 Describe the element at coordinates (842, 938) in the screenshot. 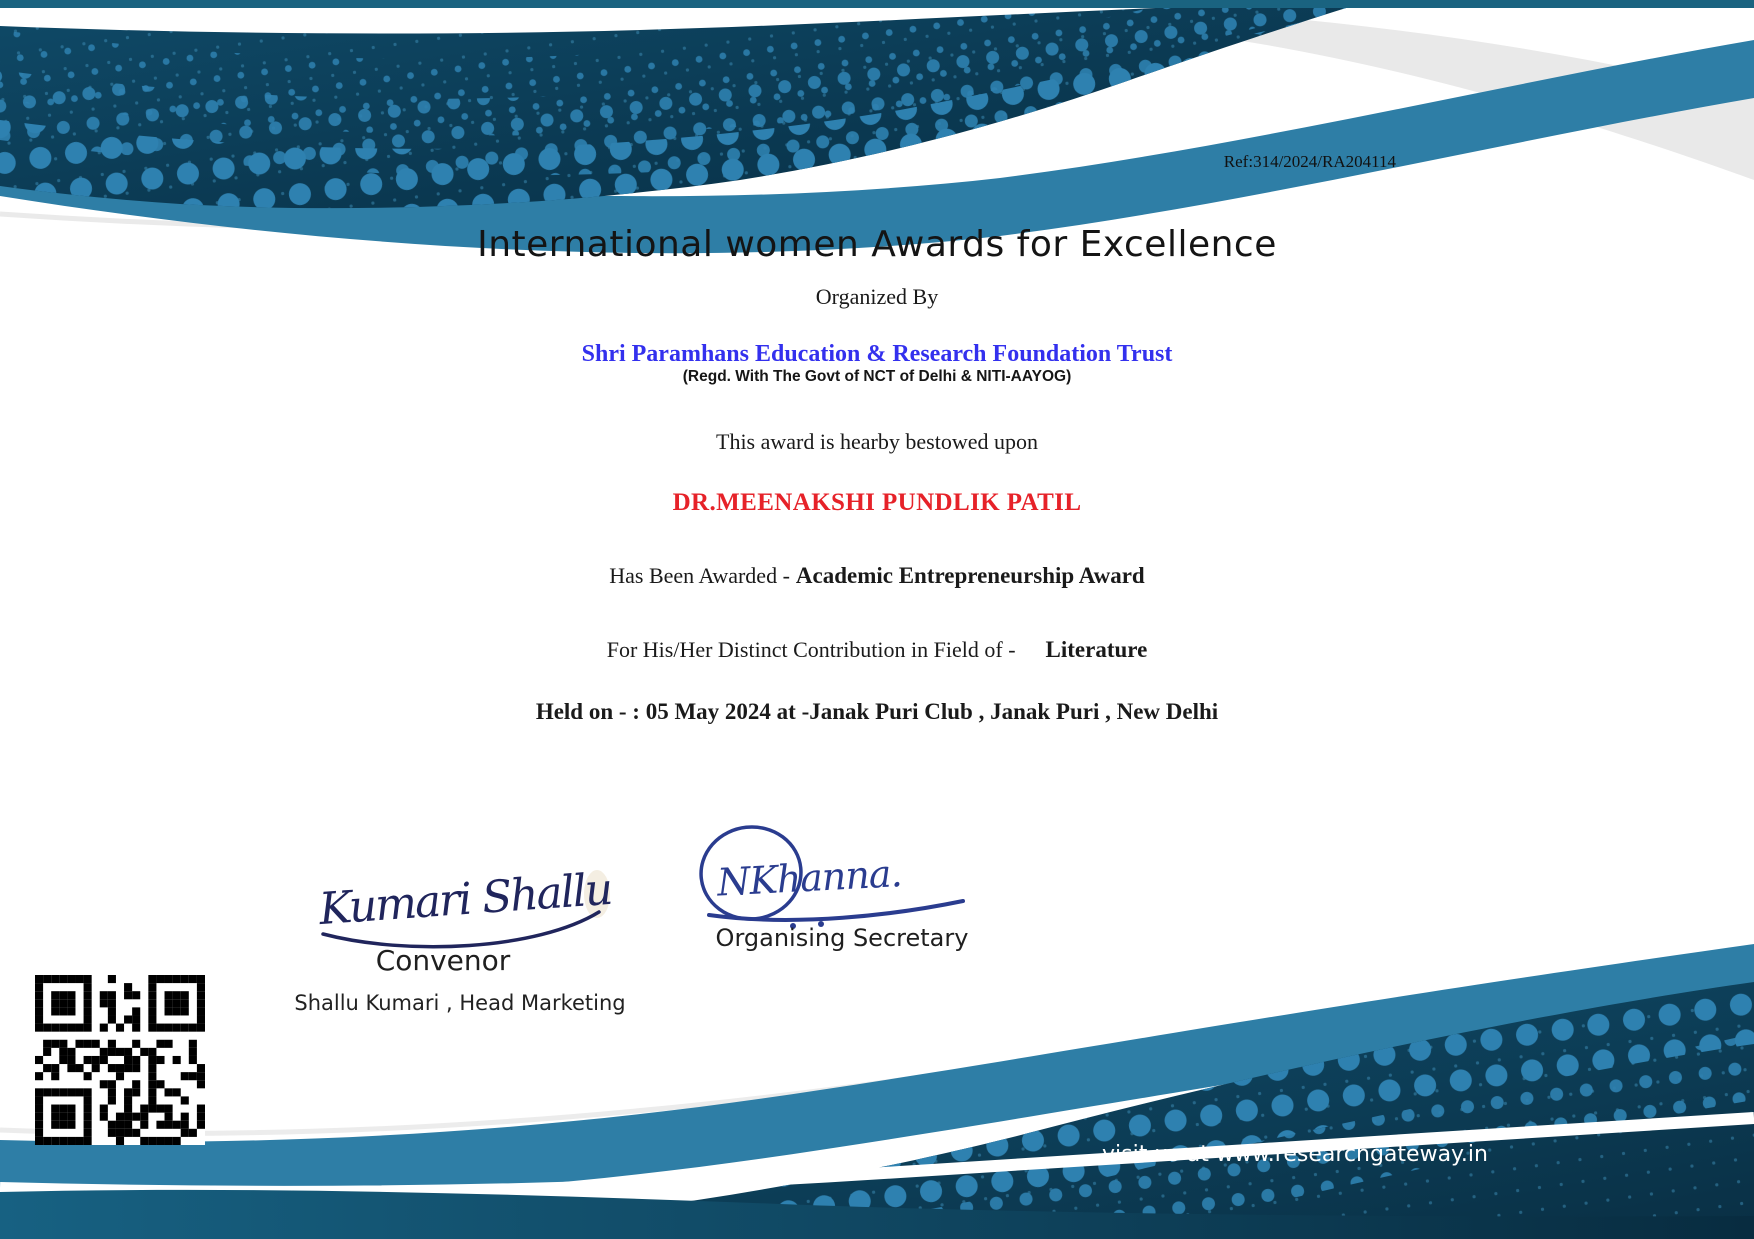

I see `organising-secretary-title: Organising Secretary` at that location.